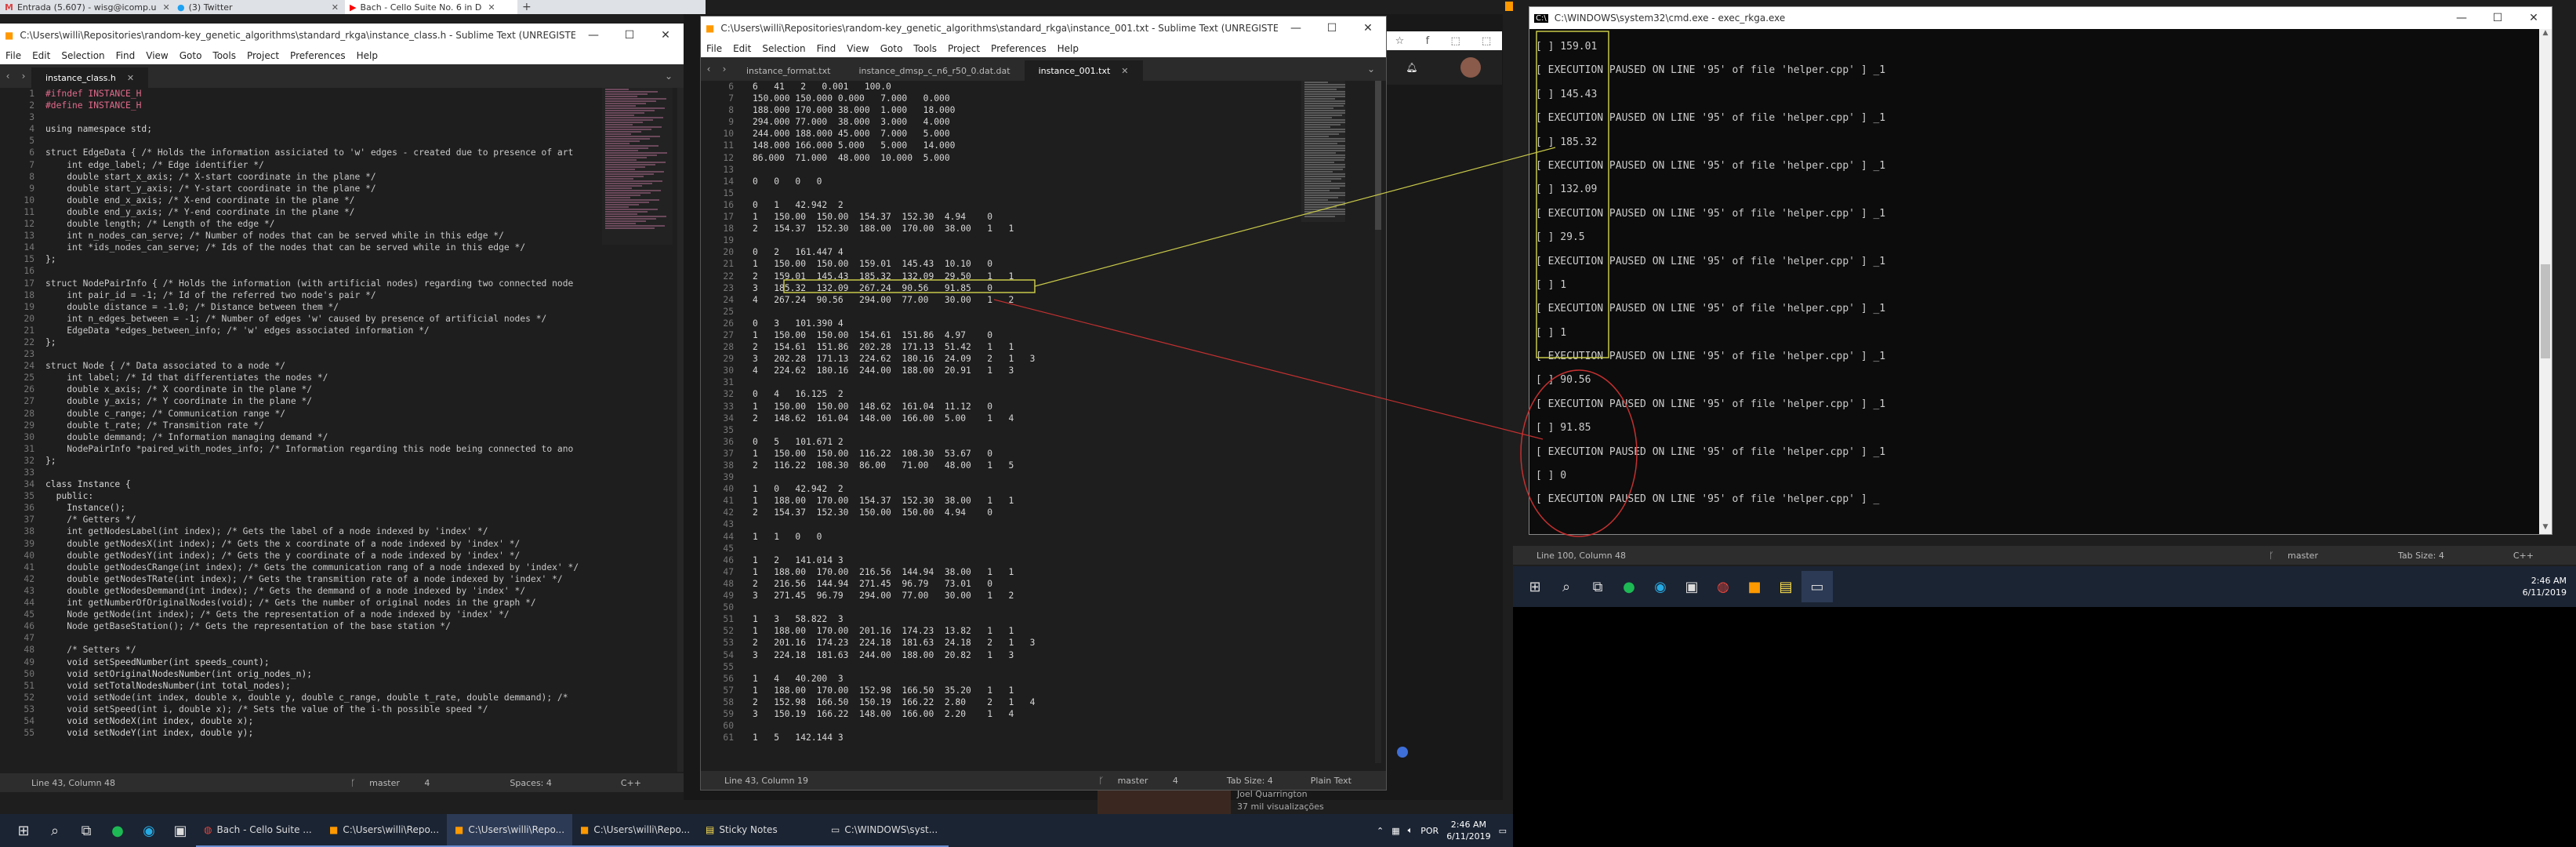  Describe the element at coordinates (1295, 217) in the screenshot. I see `highlight-connector-line` at that location.